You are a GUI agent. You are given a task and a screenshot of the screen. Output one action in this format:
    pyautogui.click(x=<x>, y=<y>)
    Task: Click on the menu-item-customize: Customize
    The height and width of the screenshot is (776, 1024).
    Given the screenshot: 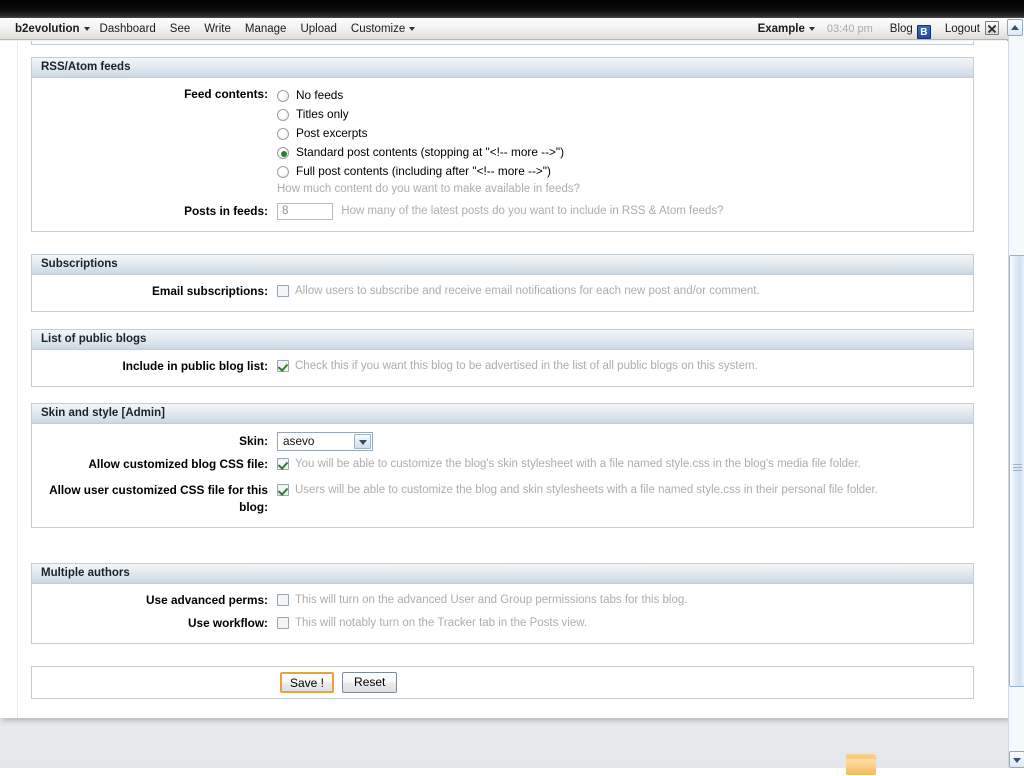 What is the action you would take?
    pyautogui.click(x=383, y=29)
    